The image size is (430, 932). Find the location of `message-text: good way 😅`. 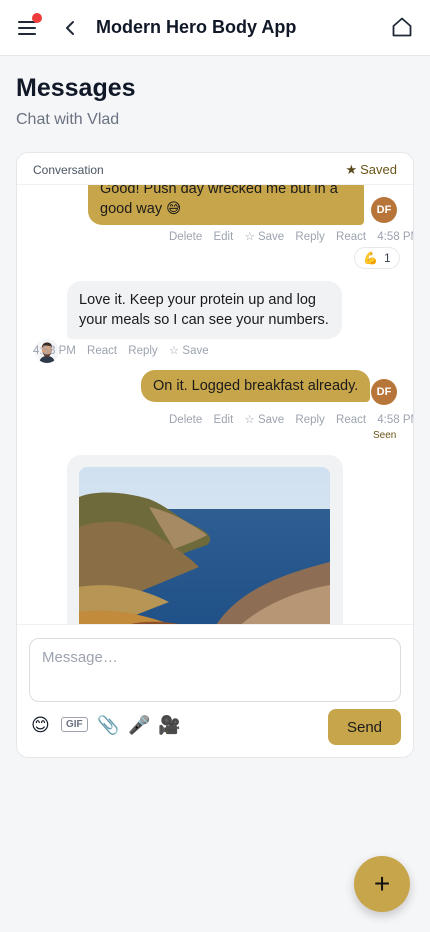

message-text: good way 😅 is located at coordinates (141, 209).